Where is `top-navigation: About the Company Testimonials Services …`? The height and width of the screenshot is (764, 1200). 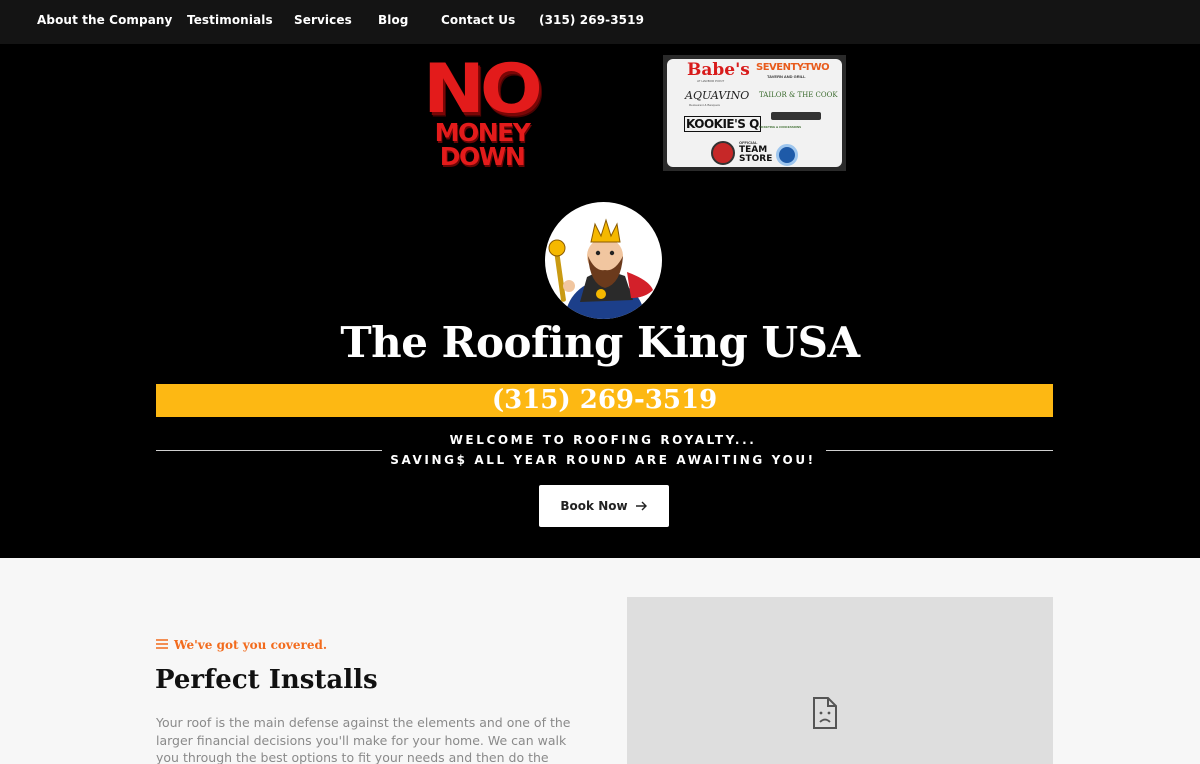
top-navigation: About the Company Testimonials Services … is located at coordinates (600, 22).